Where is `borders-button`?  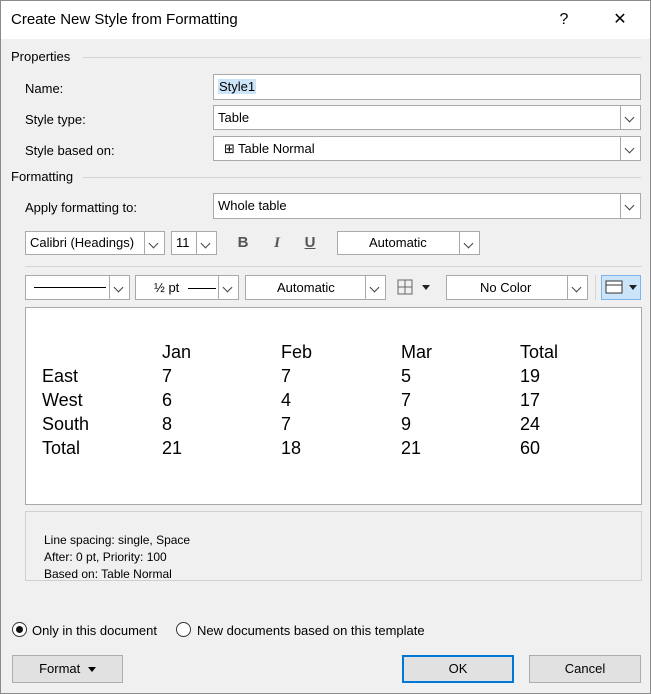 borders-button is located at coordinates (415, 288).